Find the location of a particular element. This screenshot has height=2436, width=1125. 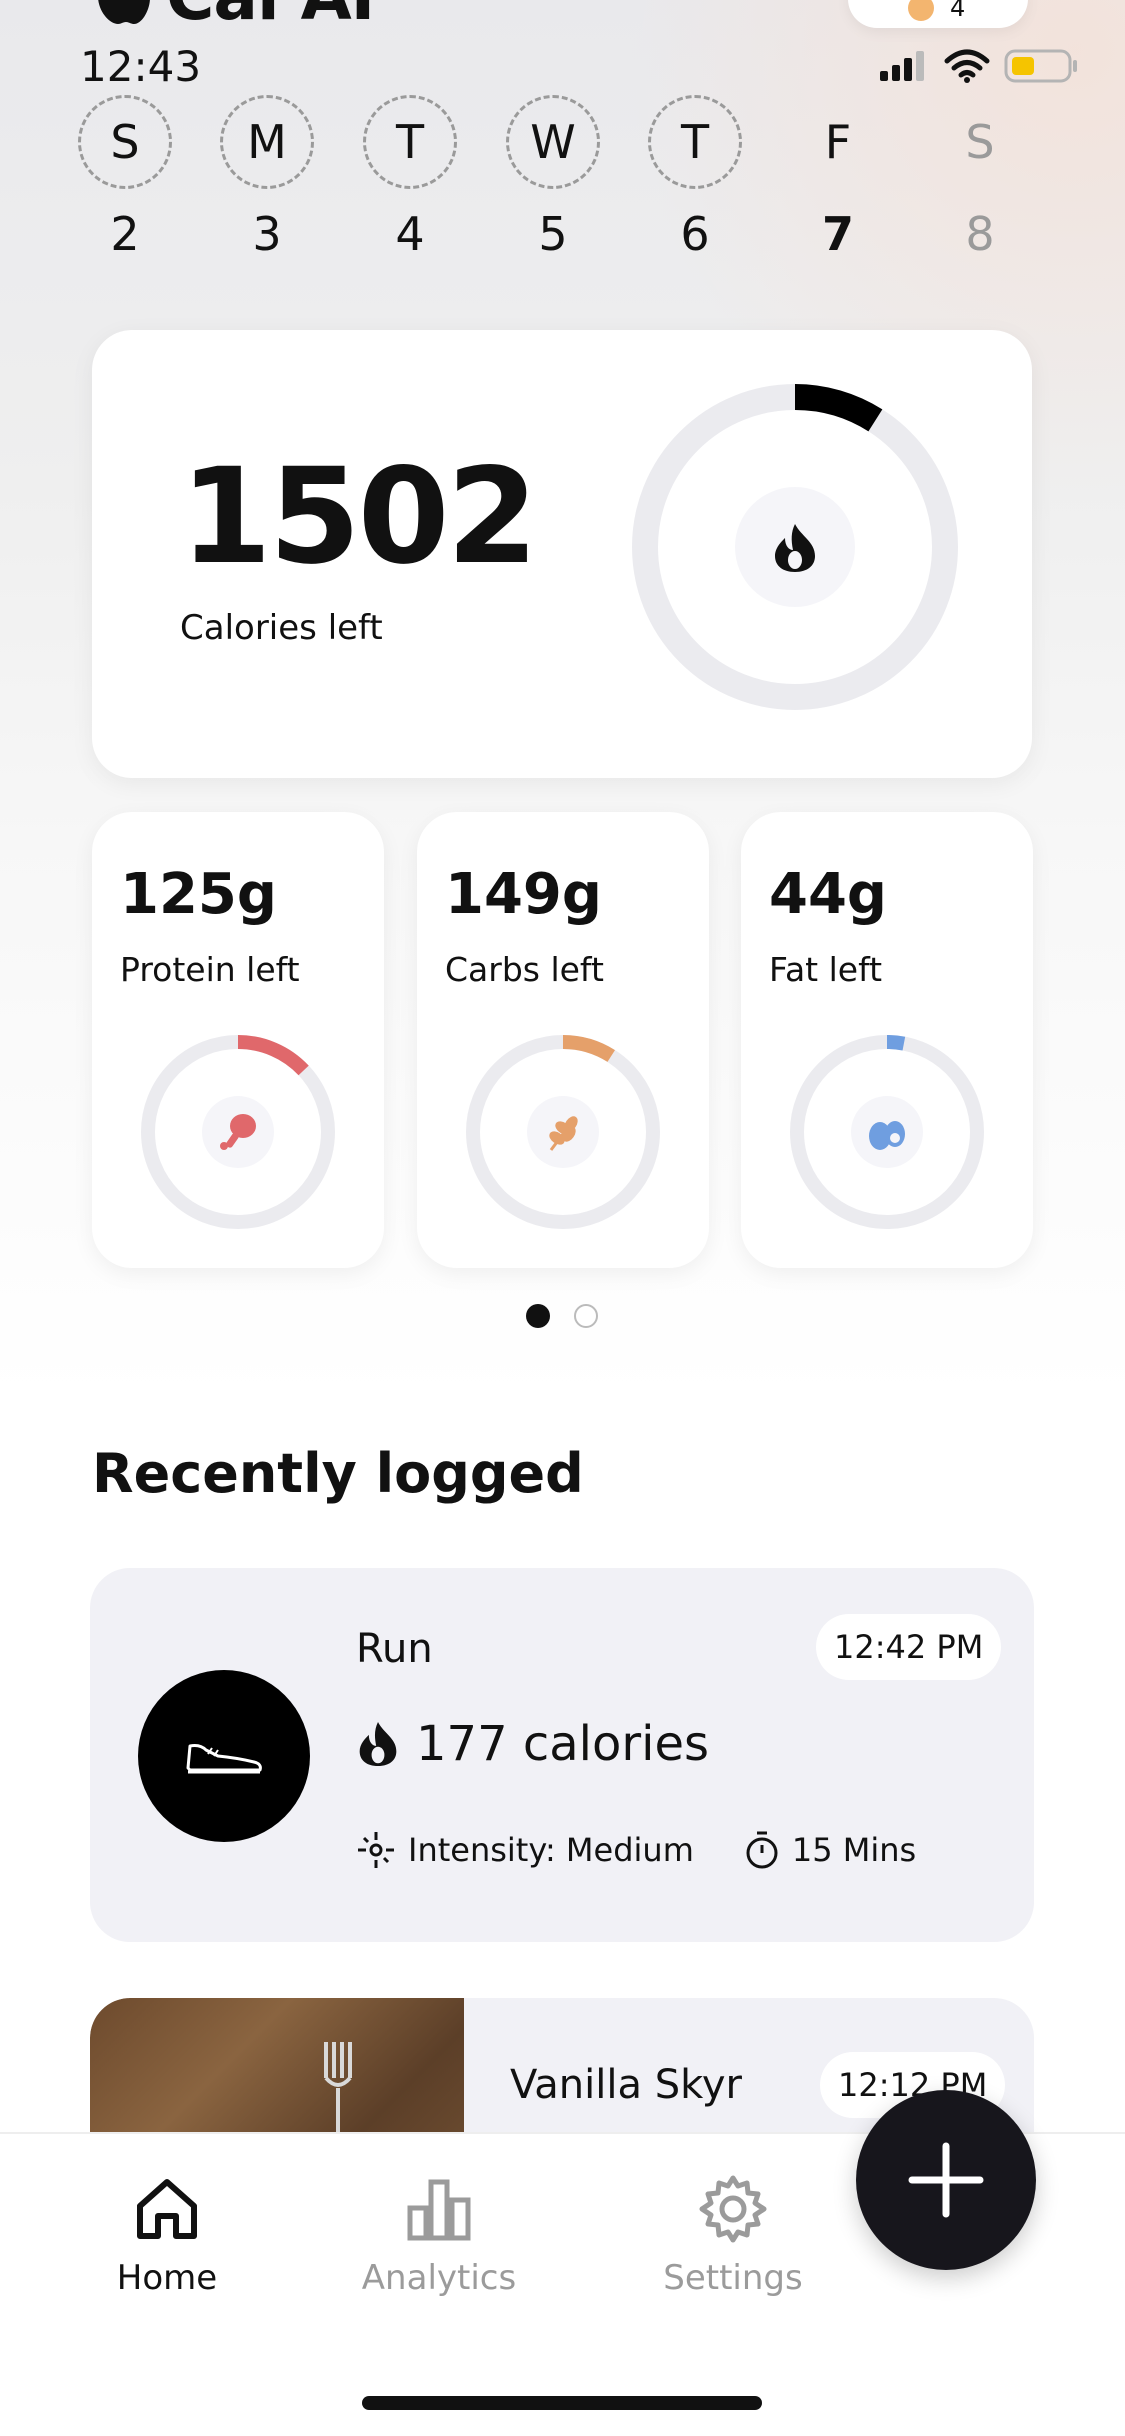

carbs-ring is located at coordinates (563, 1132).